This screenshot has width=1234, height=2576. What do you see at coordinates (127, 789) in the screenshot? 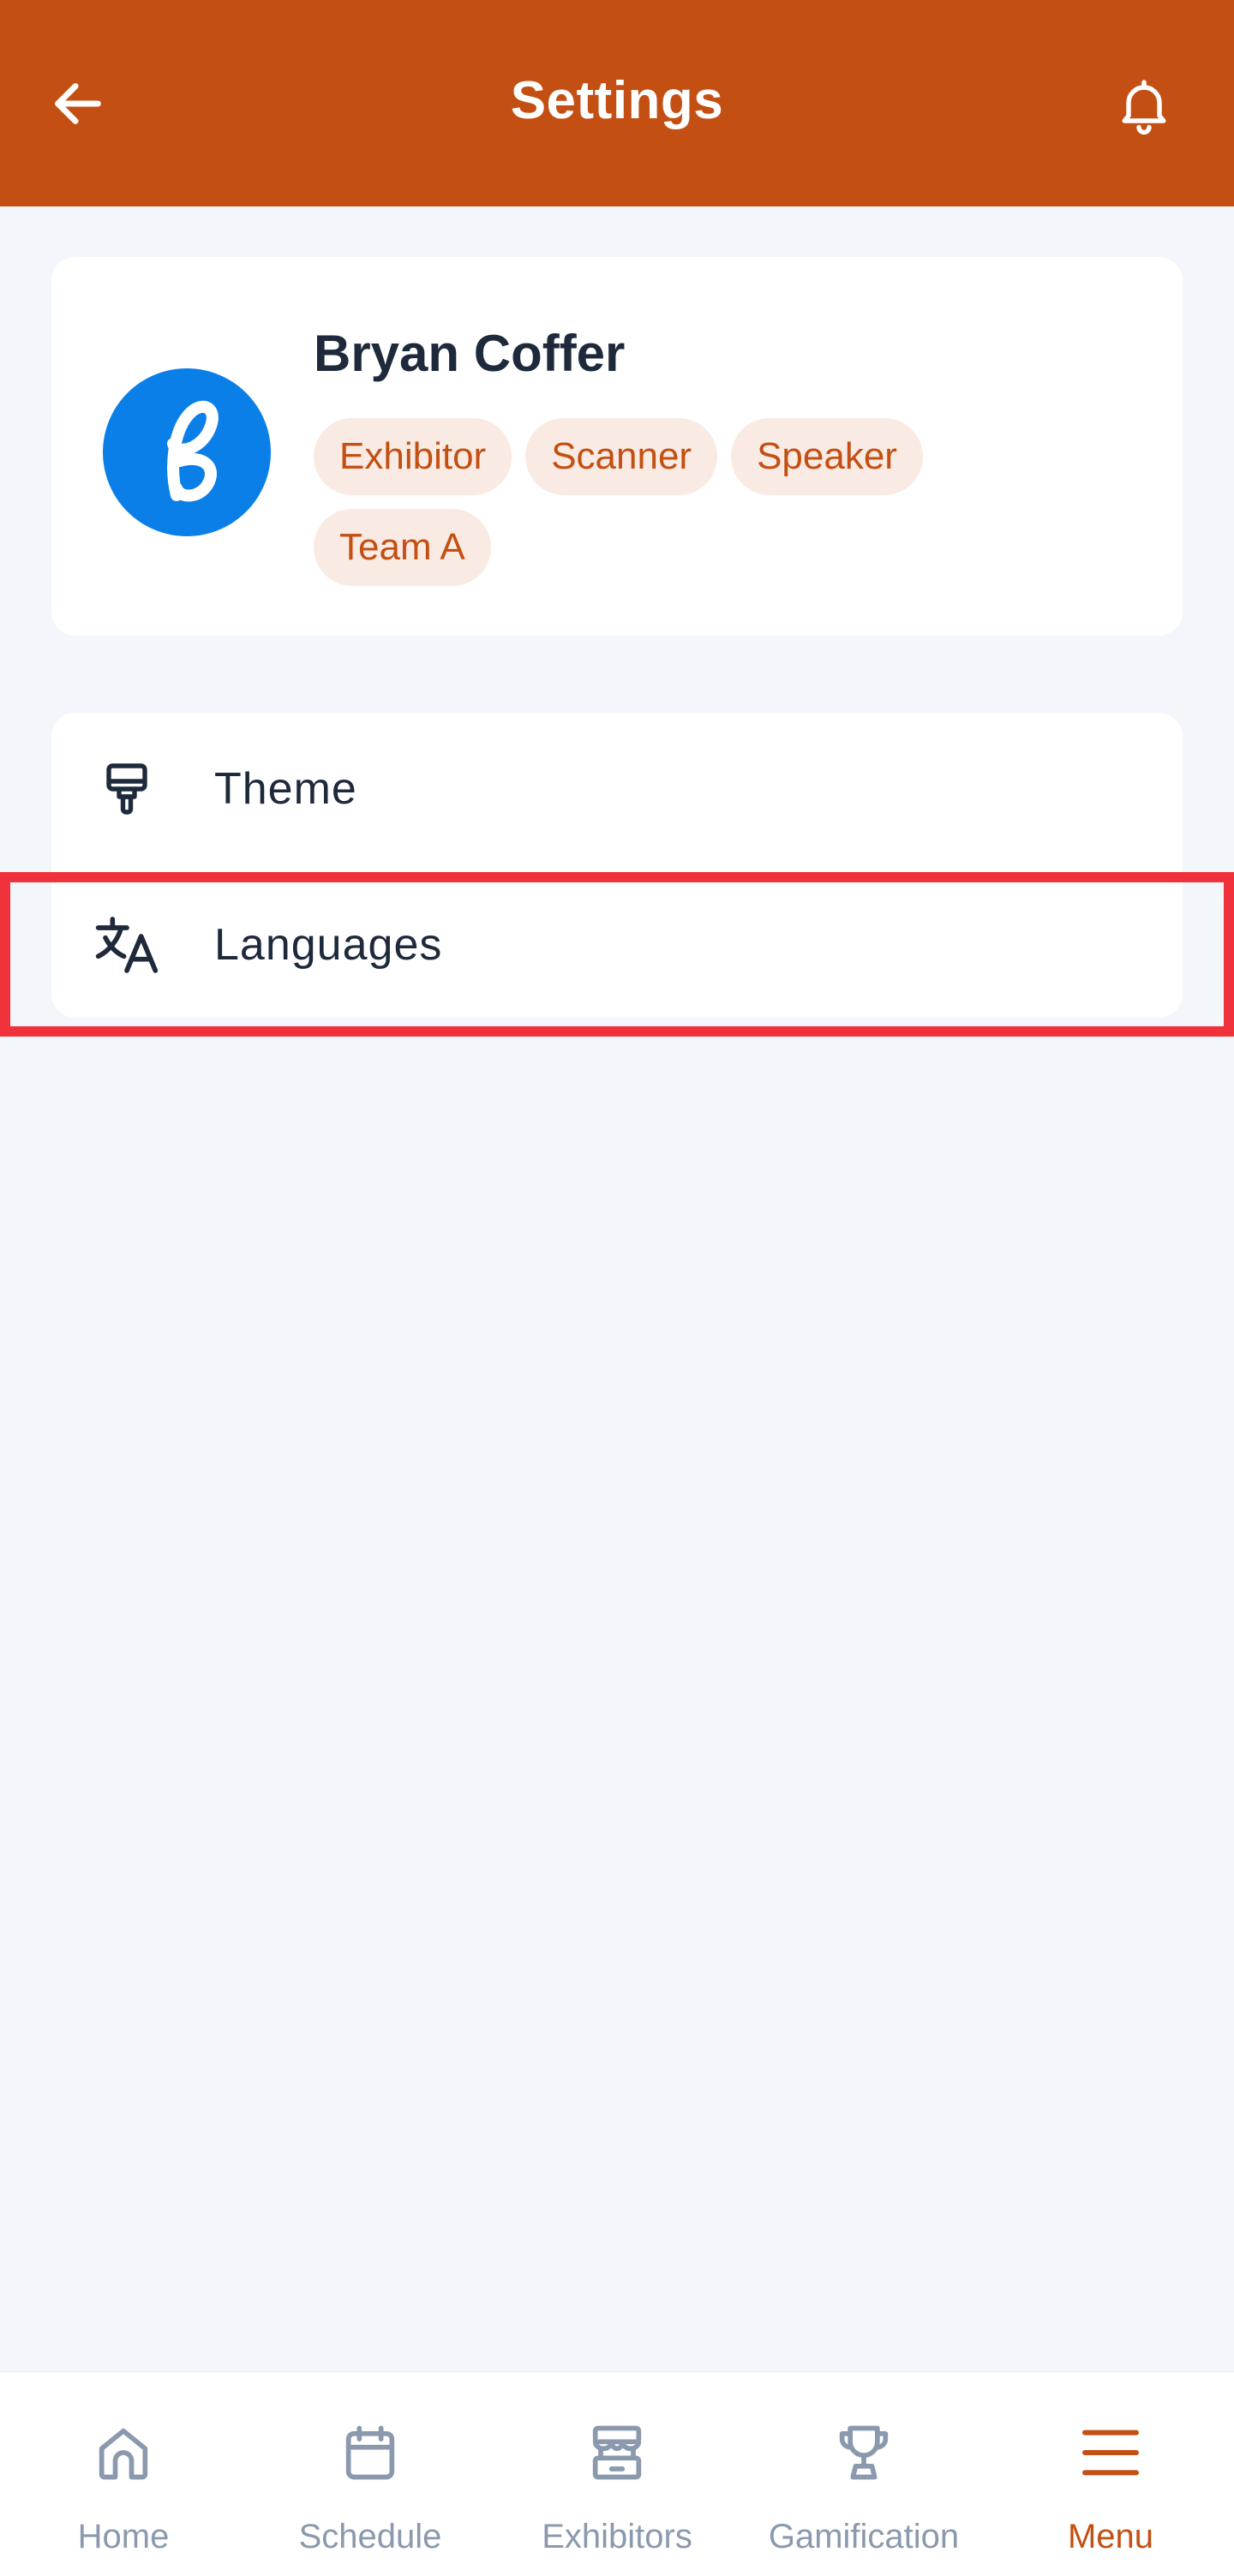
I see `paint-brush-icon` at bounding box center [127, 789].